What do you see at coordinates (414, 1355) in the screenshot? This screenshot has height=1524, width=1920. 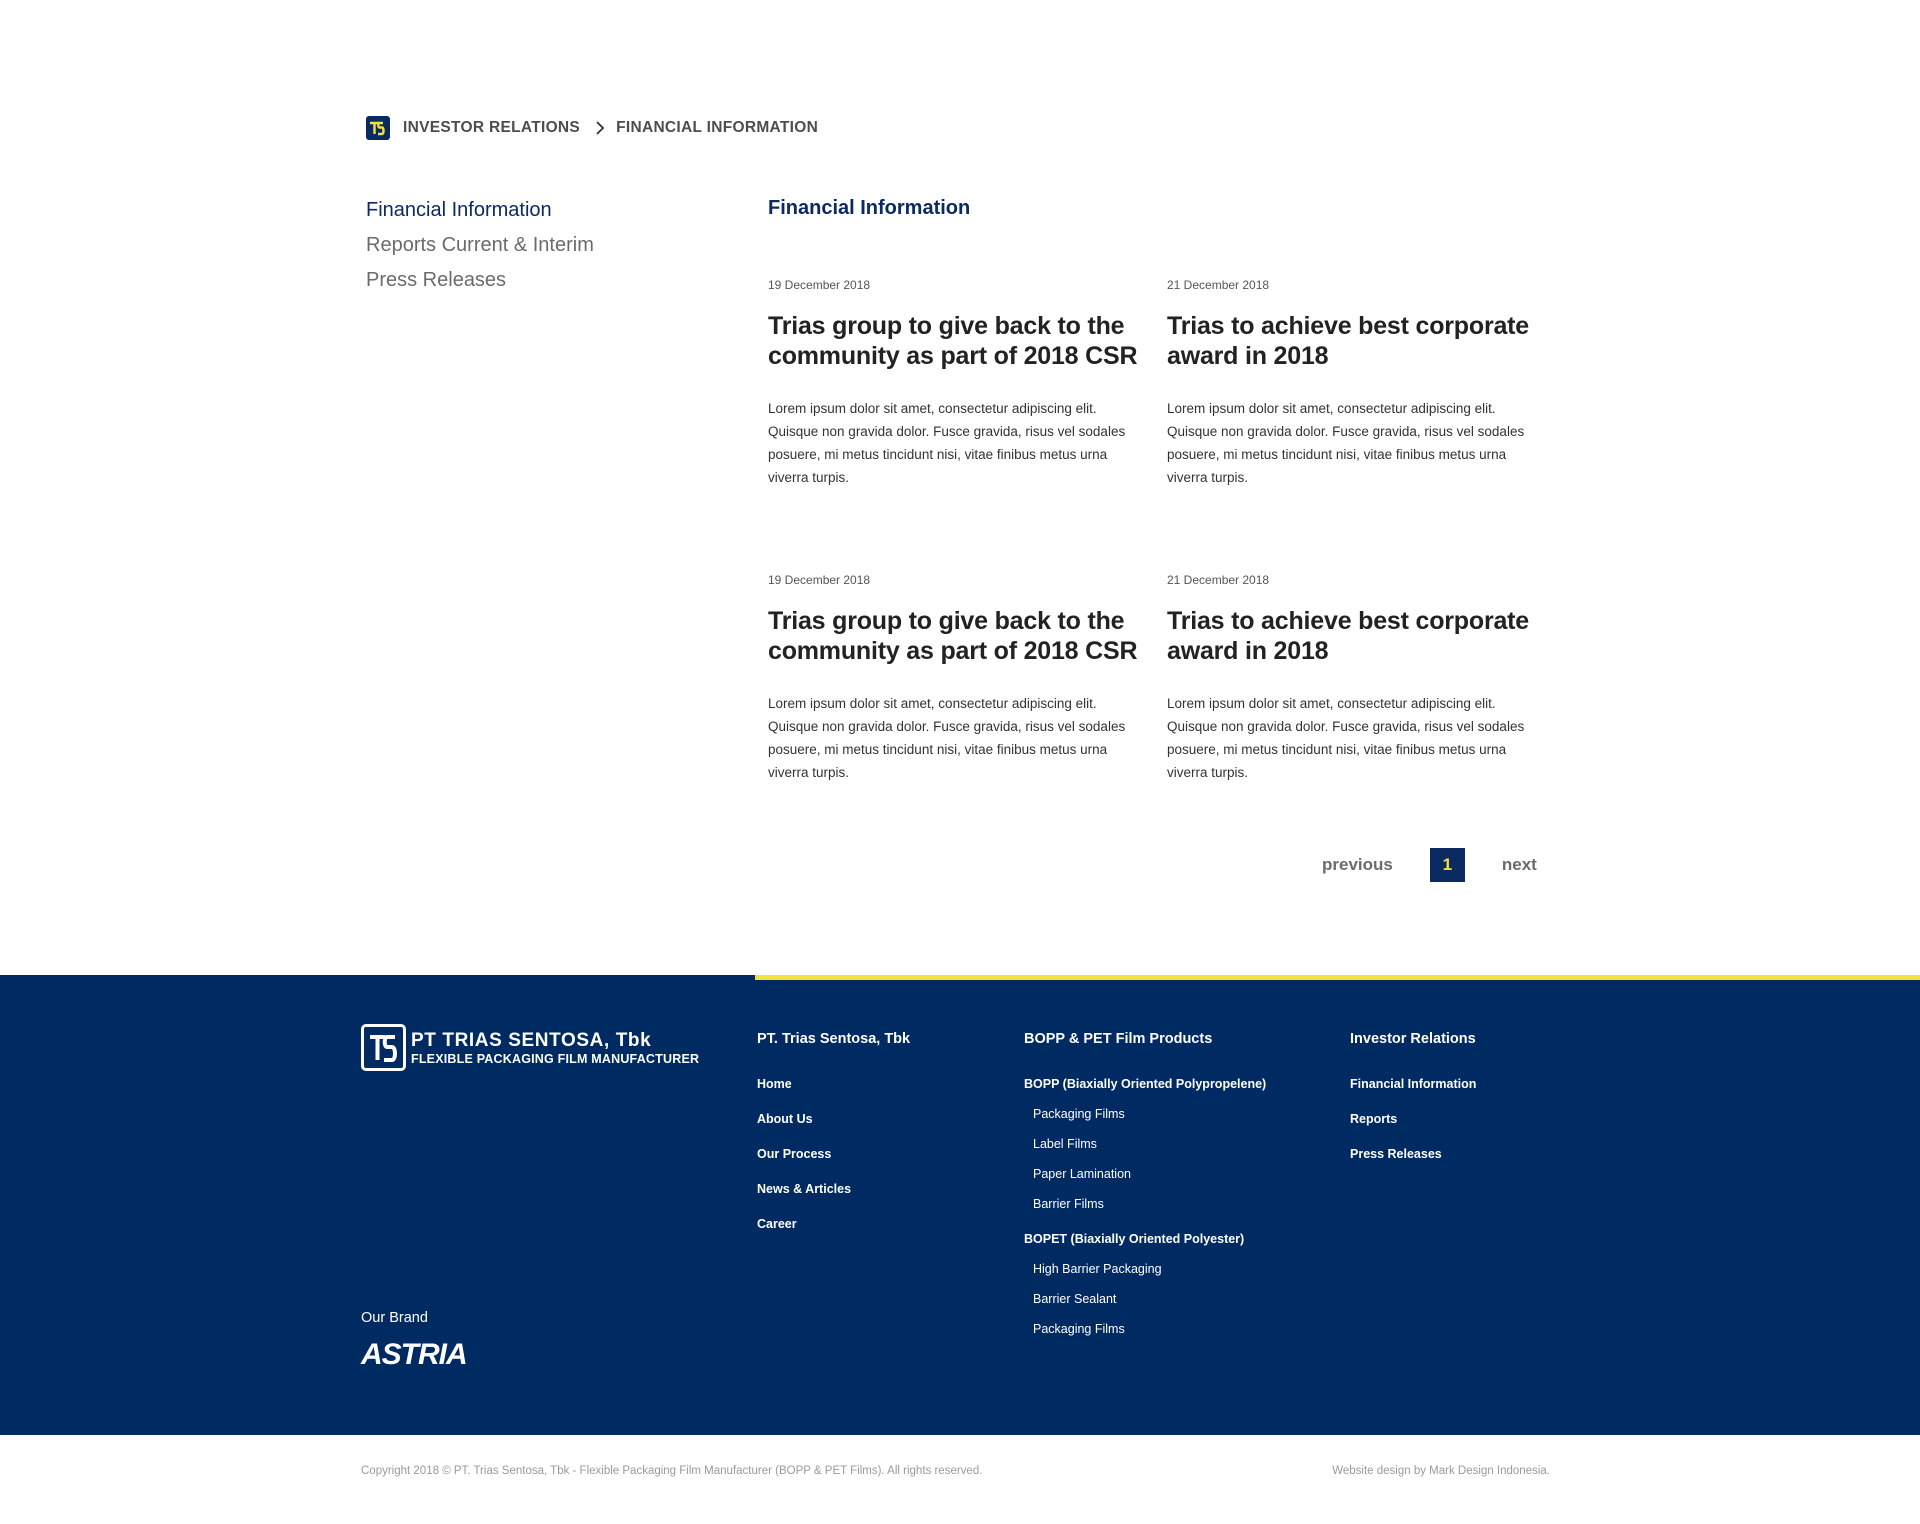 I see `astria-brand-logo: ASTRIA` at bounding box center [414, 1355].